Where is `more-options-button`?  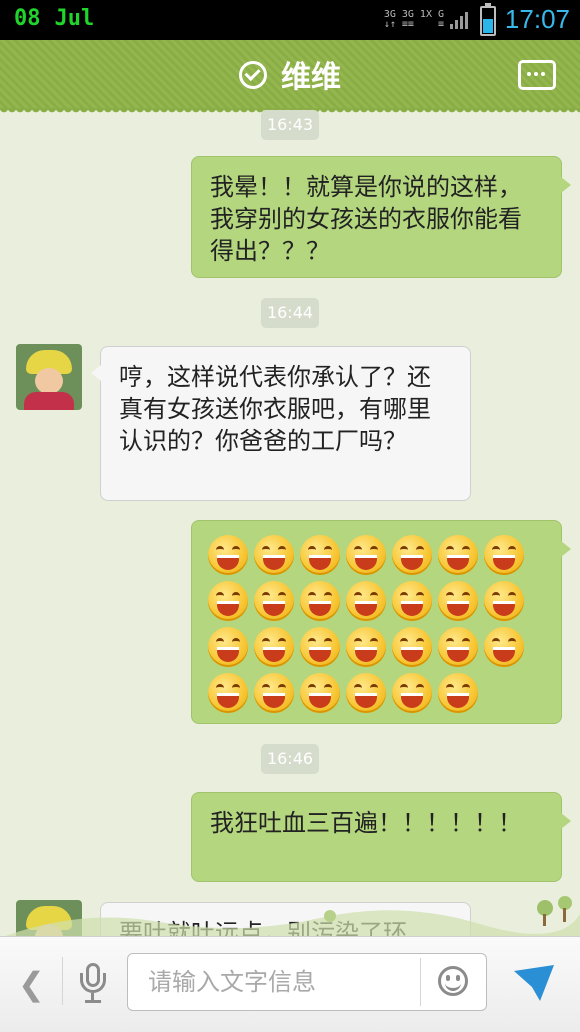
more-options-button is located at coordinates (537, 75).